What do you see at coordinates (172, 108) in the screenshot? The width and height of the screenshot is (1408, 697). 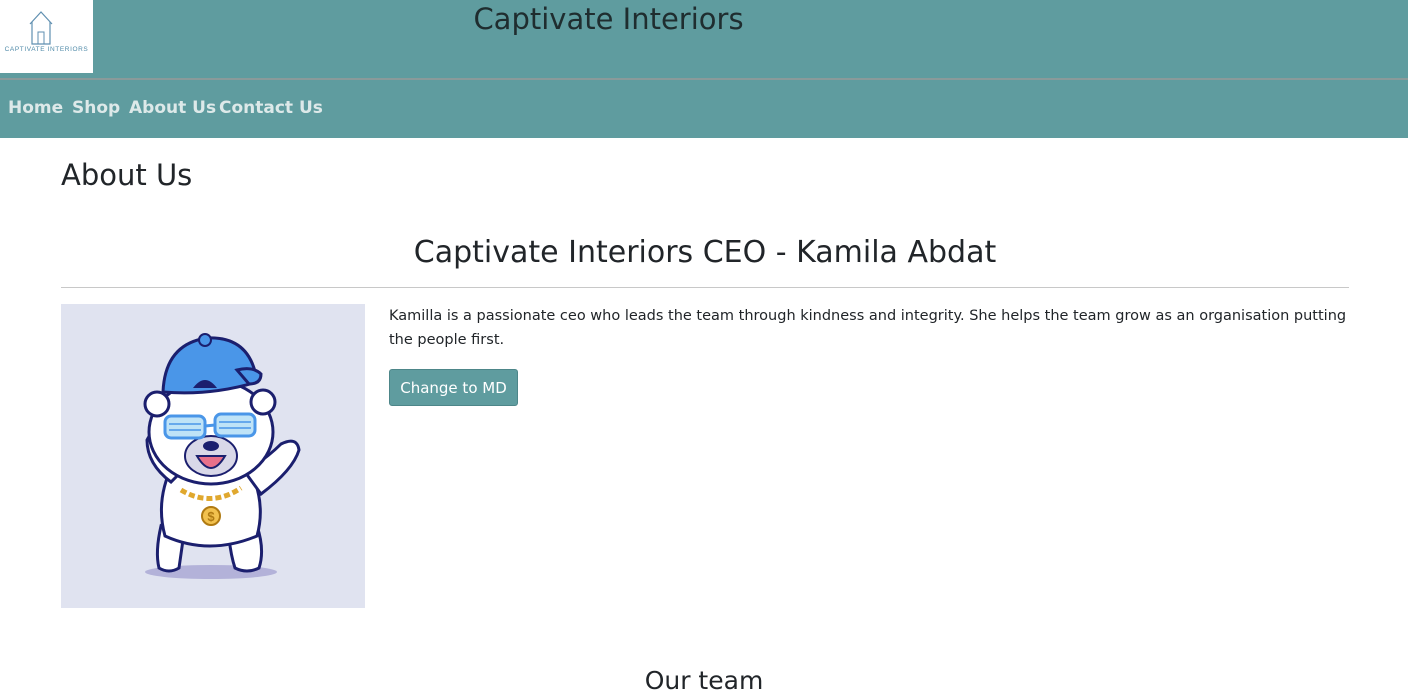 I see `nav-about-us: About Us` at bounding box center [172, 108].